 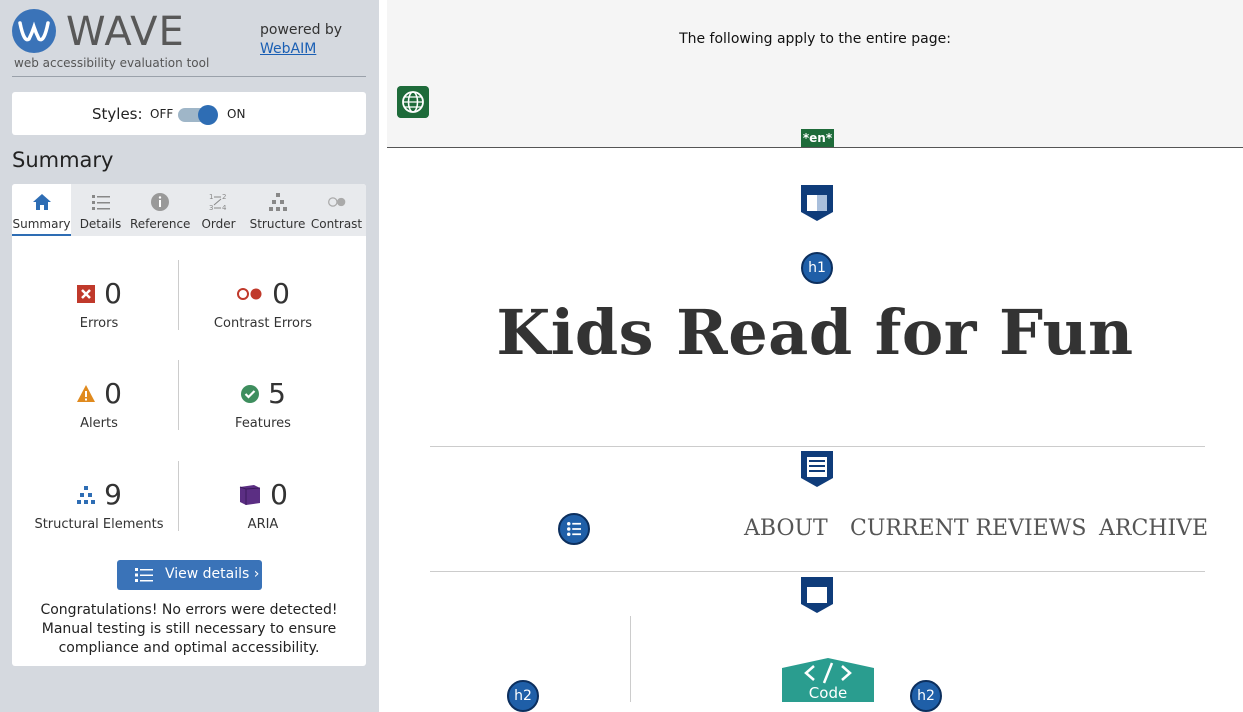 What do you see at coordinates (99, 323) in the screenshot?
I see `errors-label: Errors` at bounding box center [99, 323].